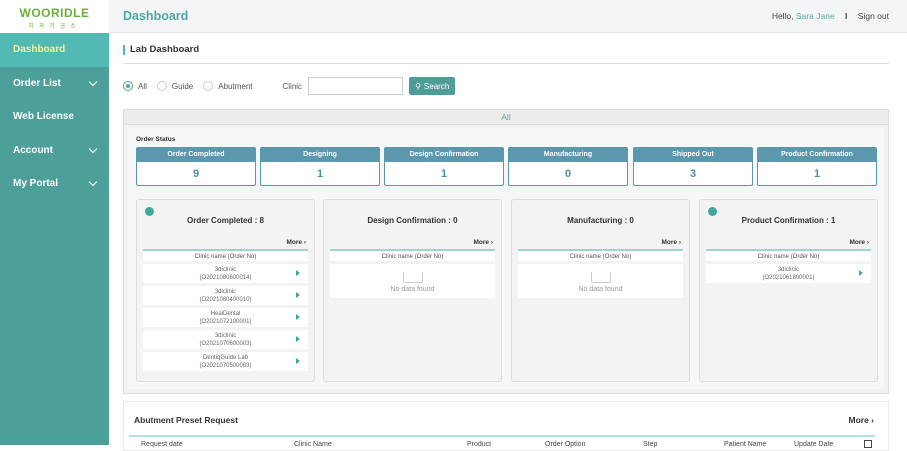  Describe the element at coordinates (54, 50) in the screenshot. I see `sidebar-item-dashboard: Dashboard` at that location.